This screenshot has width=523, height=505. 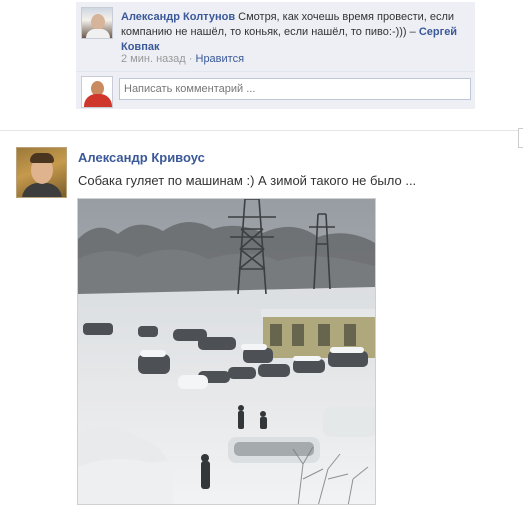 What do you see at coordinates (220, 59) in the screenshot?
I see `like-link: Нравится` at bounding box center [220, 59].